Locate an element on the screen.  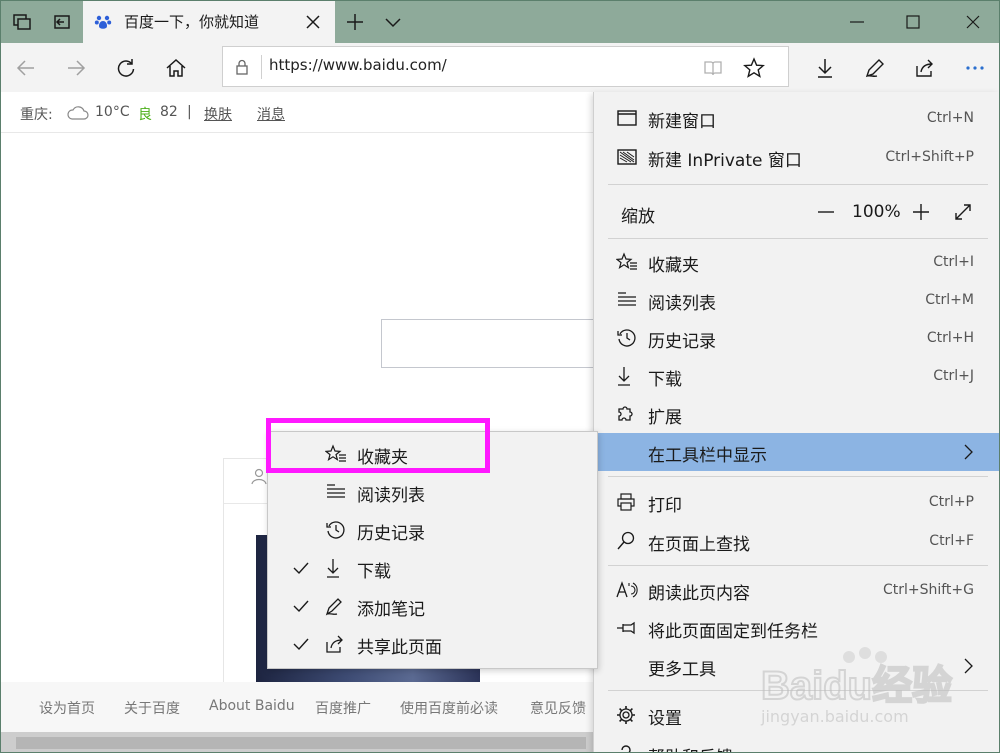
footer-link-about: 关于百度 is located at coordinates (152, 708).